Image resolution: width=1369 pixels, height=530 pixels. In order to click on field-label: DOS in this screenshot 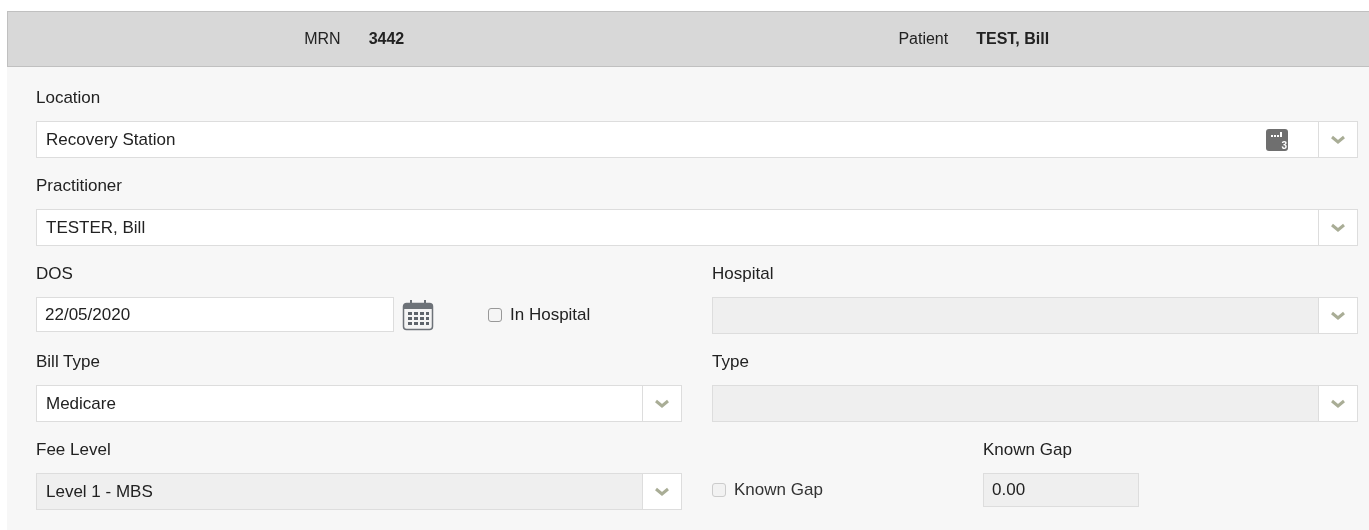, I will do `click(55, 274)`.